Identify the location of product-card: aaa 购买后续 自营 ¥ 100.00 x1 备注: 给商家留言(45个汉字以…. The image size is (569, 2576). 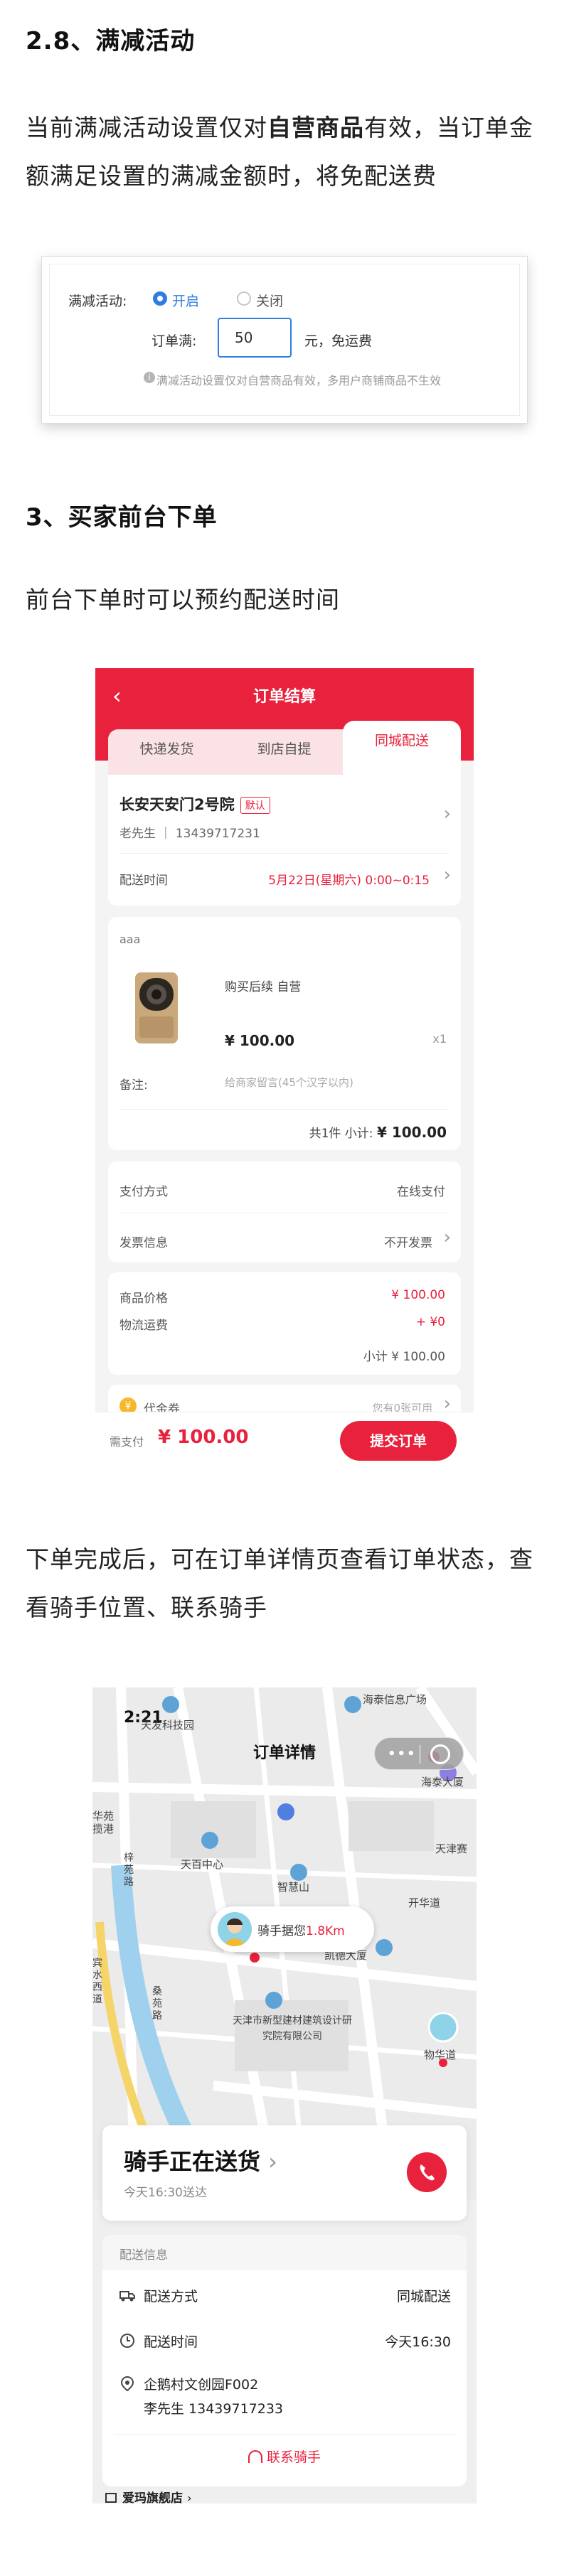
(284, 1033).